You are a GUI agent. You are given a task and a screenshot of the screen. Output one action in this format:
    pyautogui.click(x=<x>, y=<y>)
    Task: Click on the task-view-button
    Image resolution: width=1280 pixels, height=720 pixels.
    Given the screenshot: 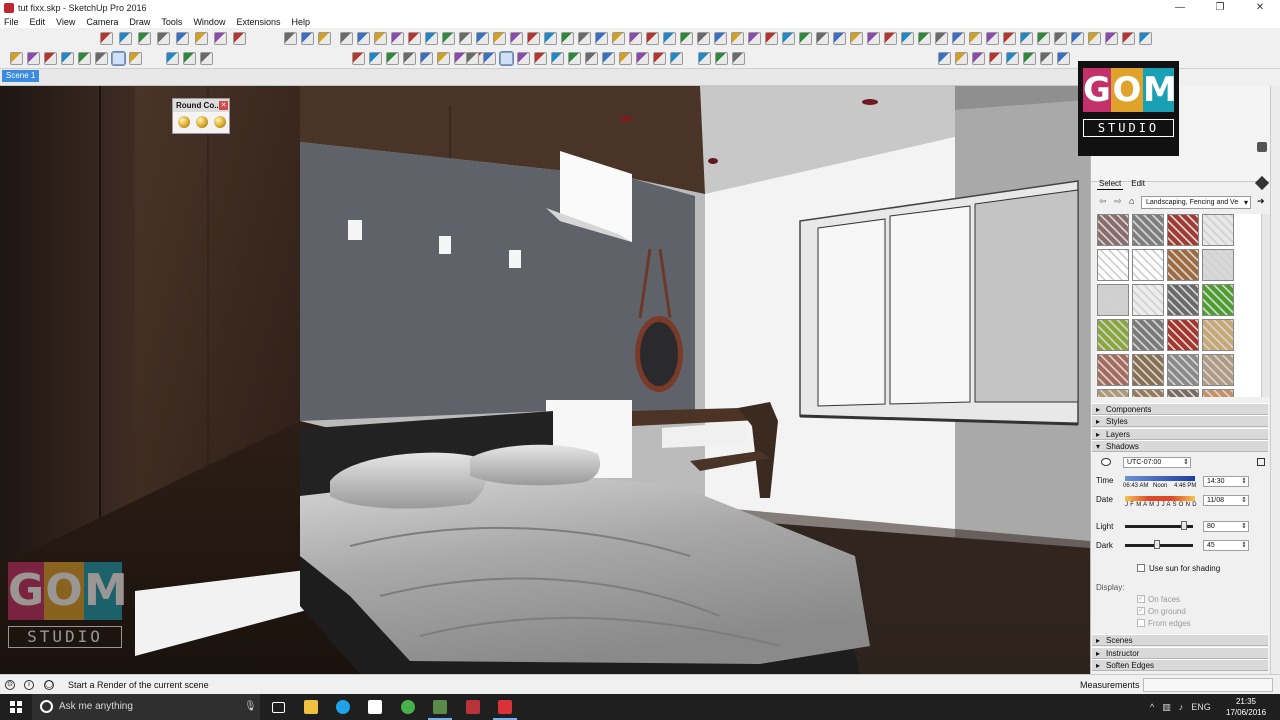 What is the action you would take?
    pyautogui.click(x=279, y=707)
    